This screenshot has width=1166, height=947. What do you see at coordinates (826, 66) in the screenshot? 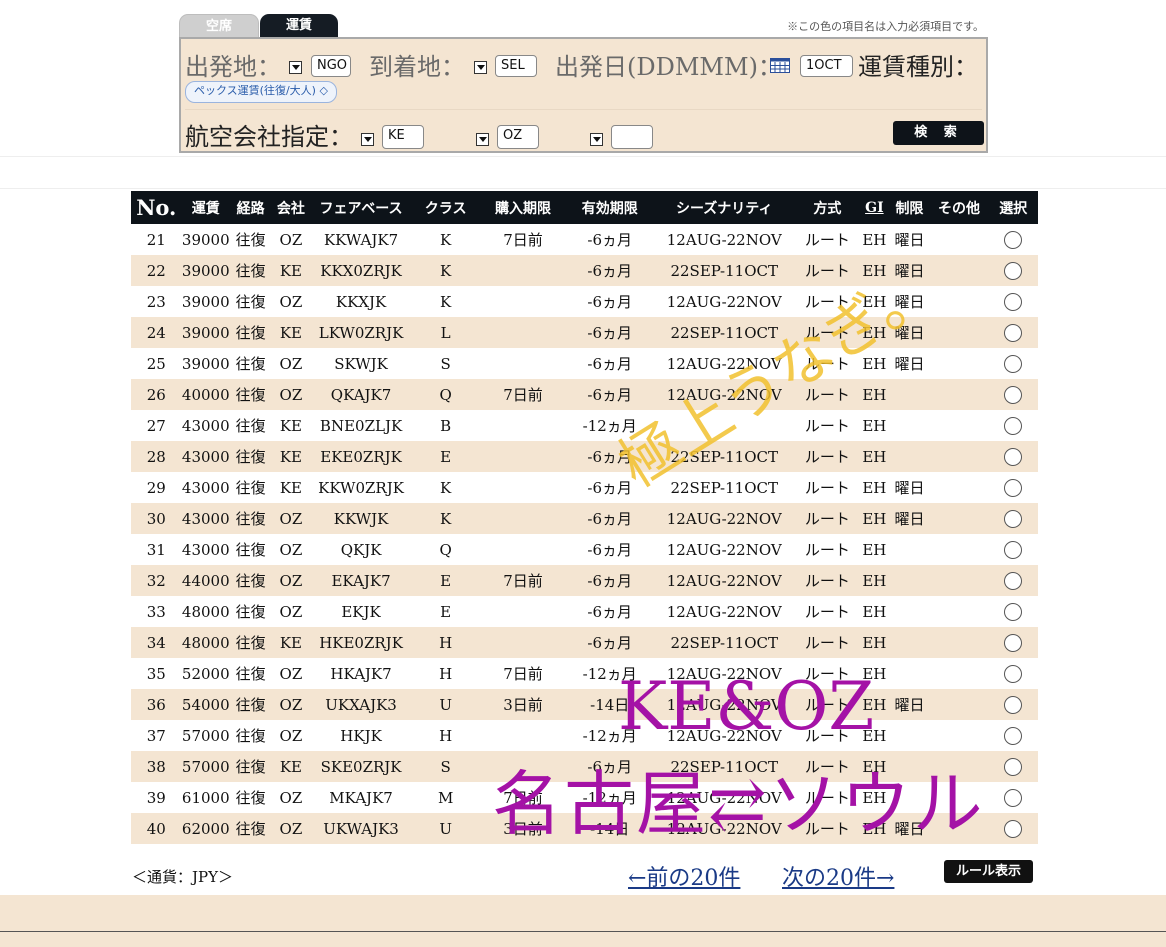
I see `departure-date-input: 1OCT` at bounding box center [826, 66].